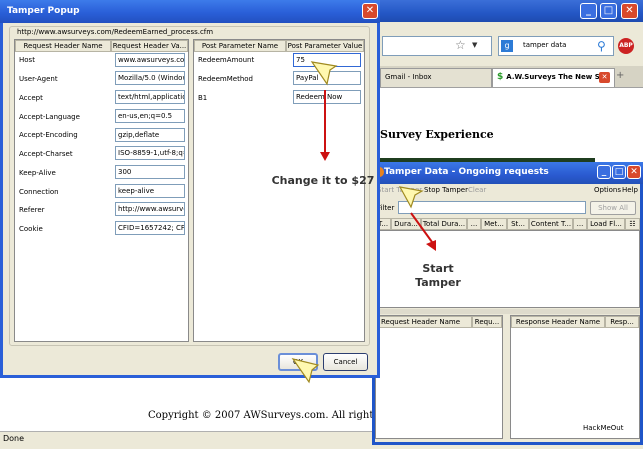  Describe the element at coordinates (298, 362) in the screenshot. I see `ok-button: OK` at that location.